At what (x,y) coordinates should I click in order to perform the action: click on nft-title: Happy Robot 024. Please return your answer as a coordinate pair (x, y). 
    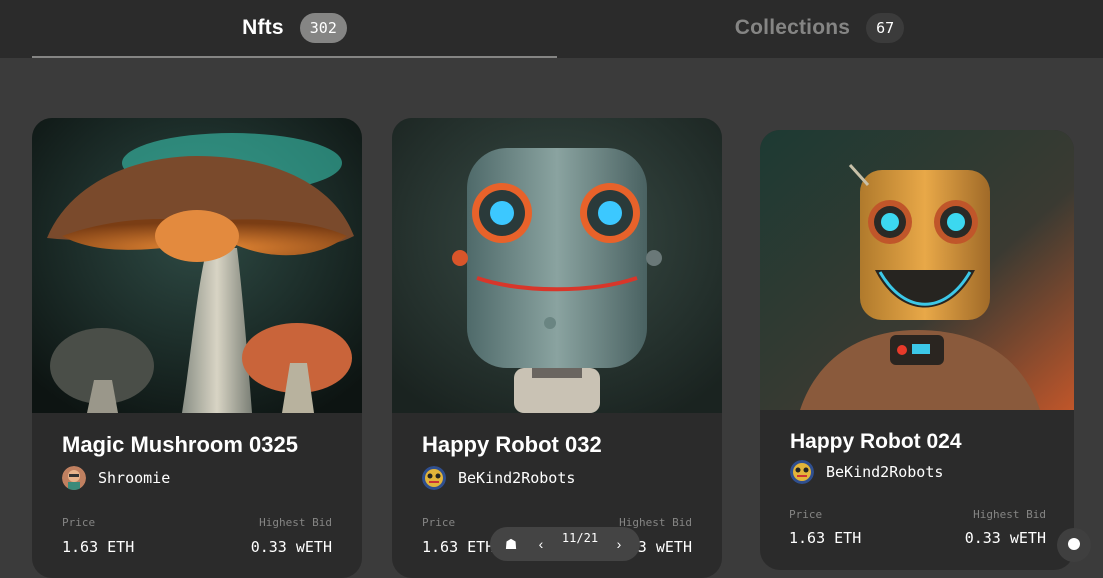
    Looking at the image, I should click on (876, 442).